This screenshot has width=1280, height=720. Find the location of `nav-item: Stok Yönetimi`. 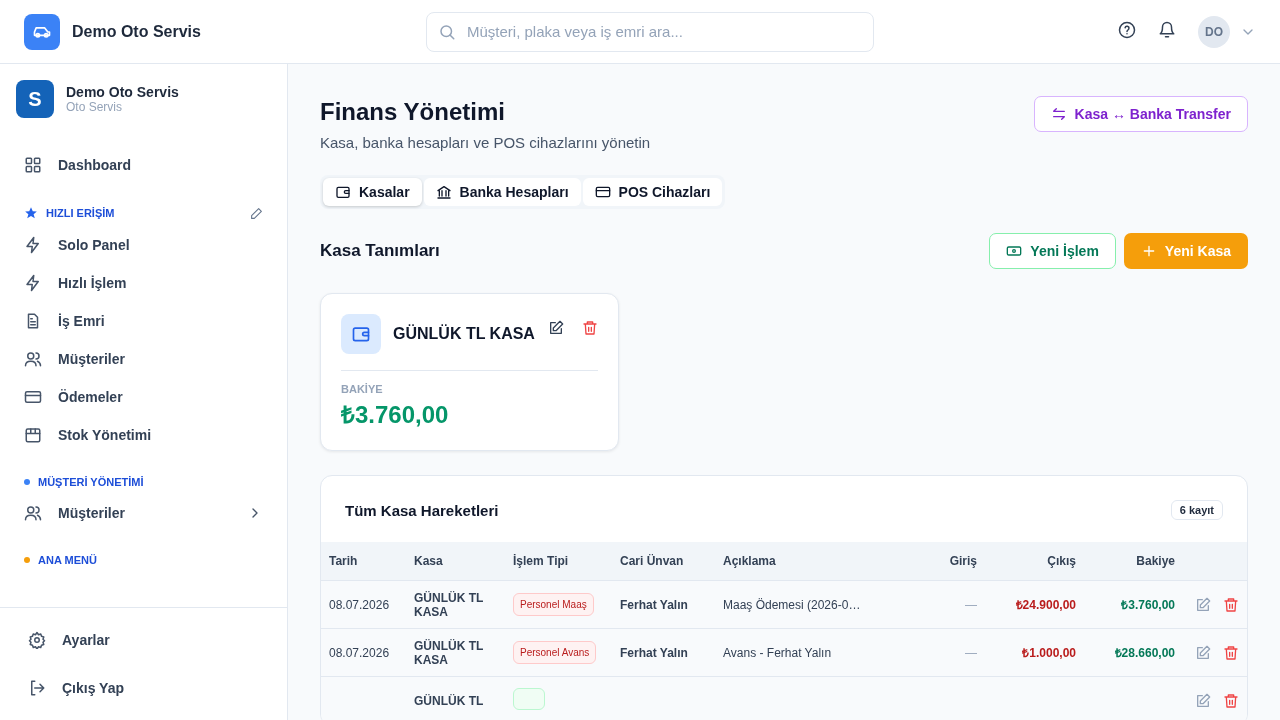

nav-item: Stok Yönetimi is located at coordinates (143, 435).